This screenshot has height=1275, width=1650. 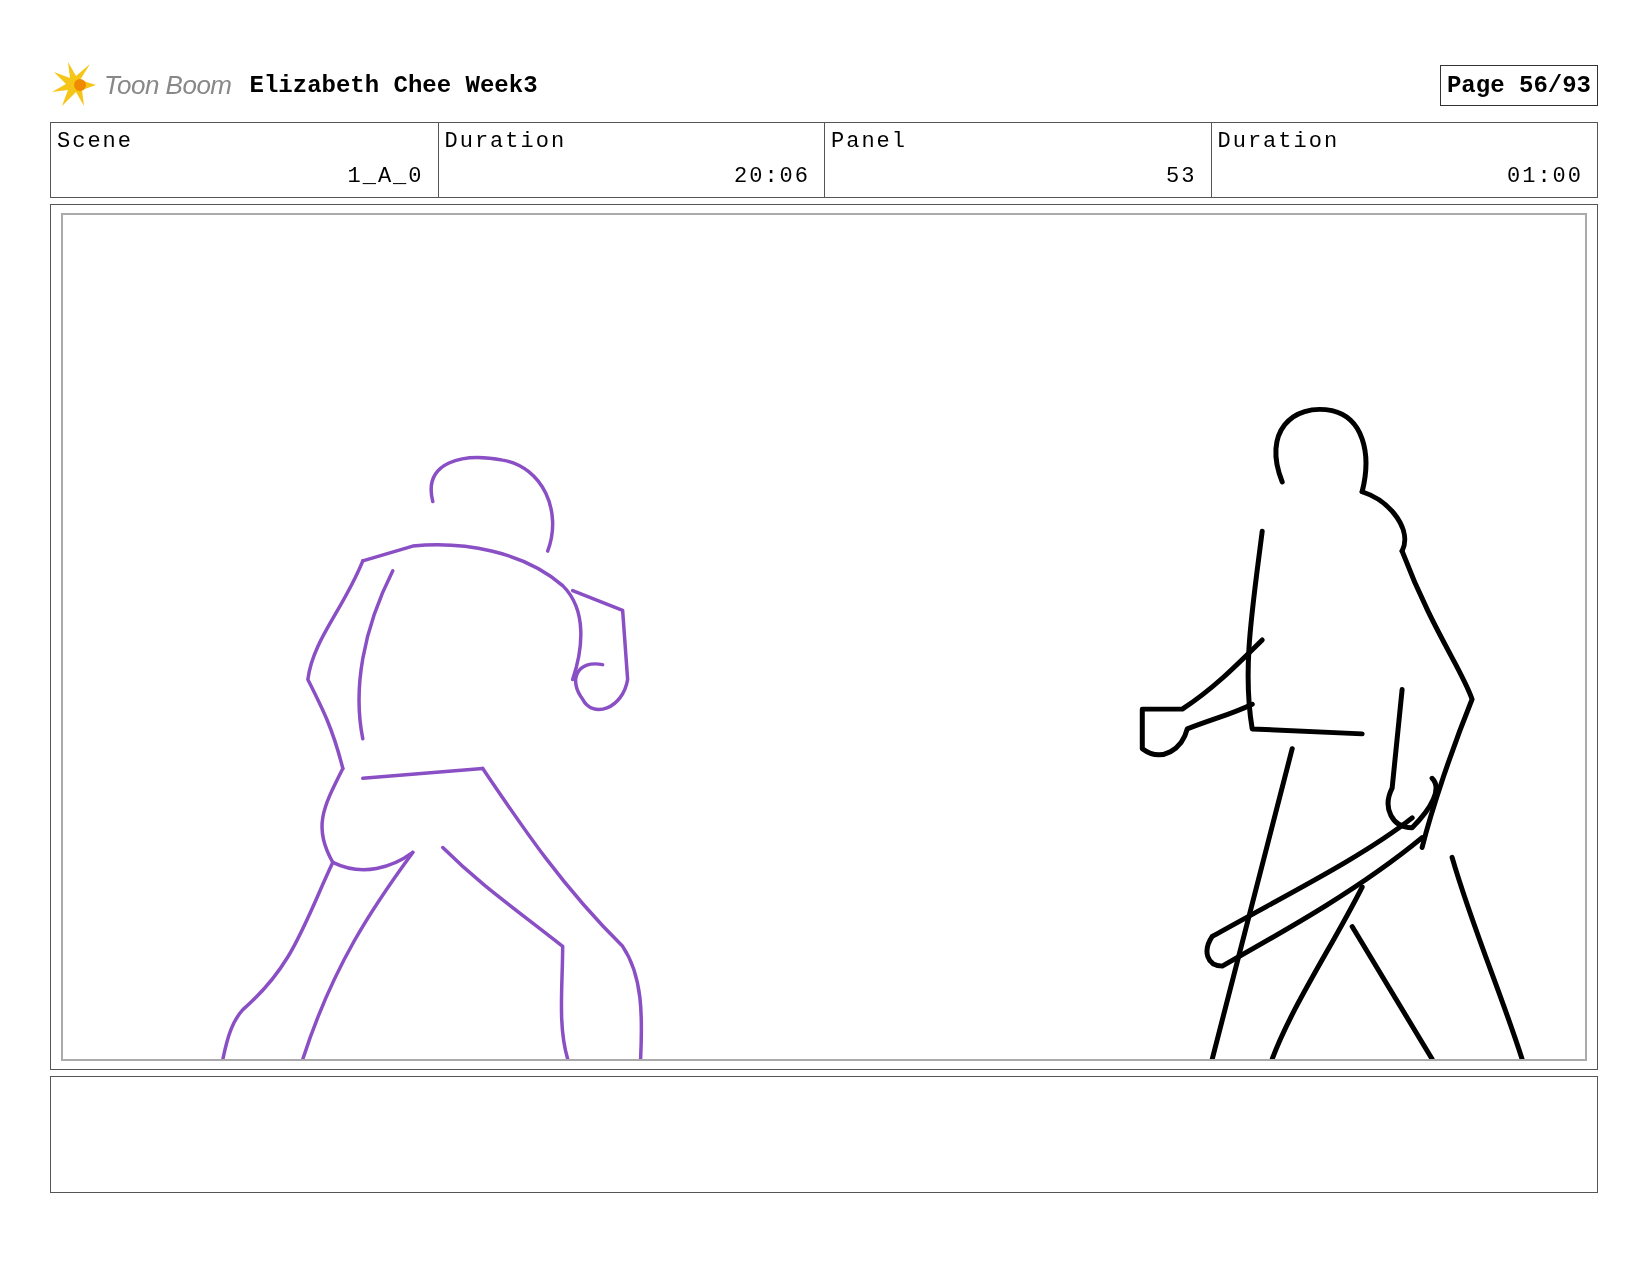 What do you see at coordinates (385, 176) in the screenshot?
I see `field-value: 1_A_0` at bounding box center [385, 176].